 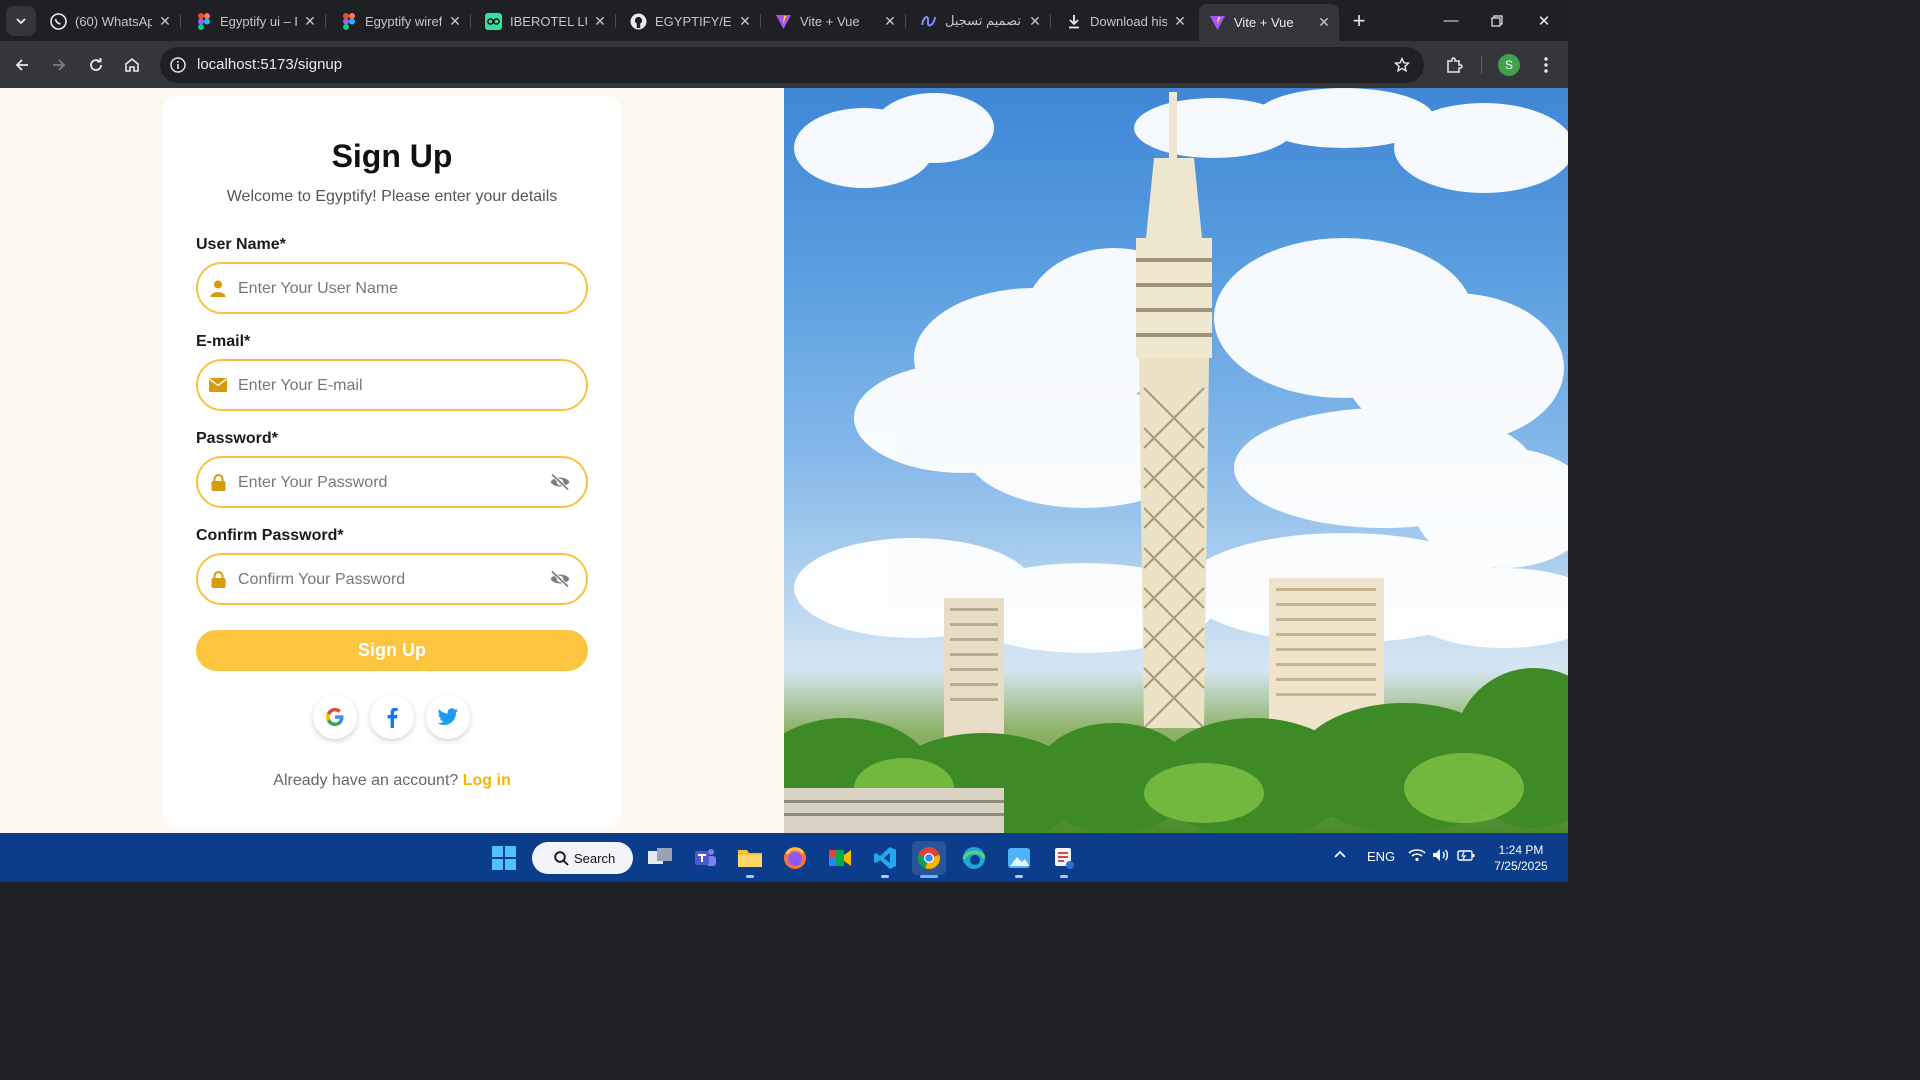 What do you see at coordinates (1417, 856) in the screenshot?
I see `wifi-icon` at bounding box center [1417, 856].